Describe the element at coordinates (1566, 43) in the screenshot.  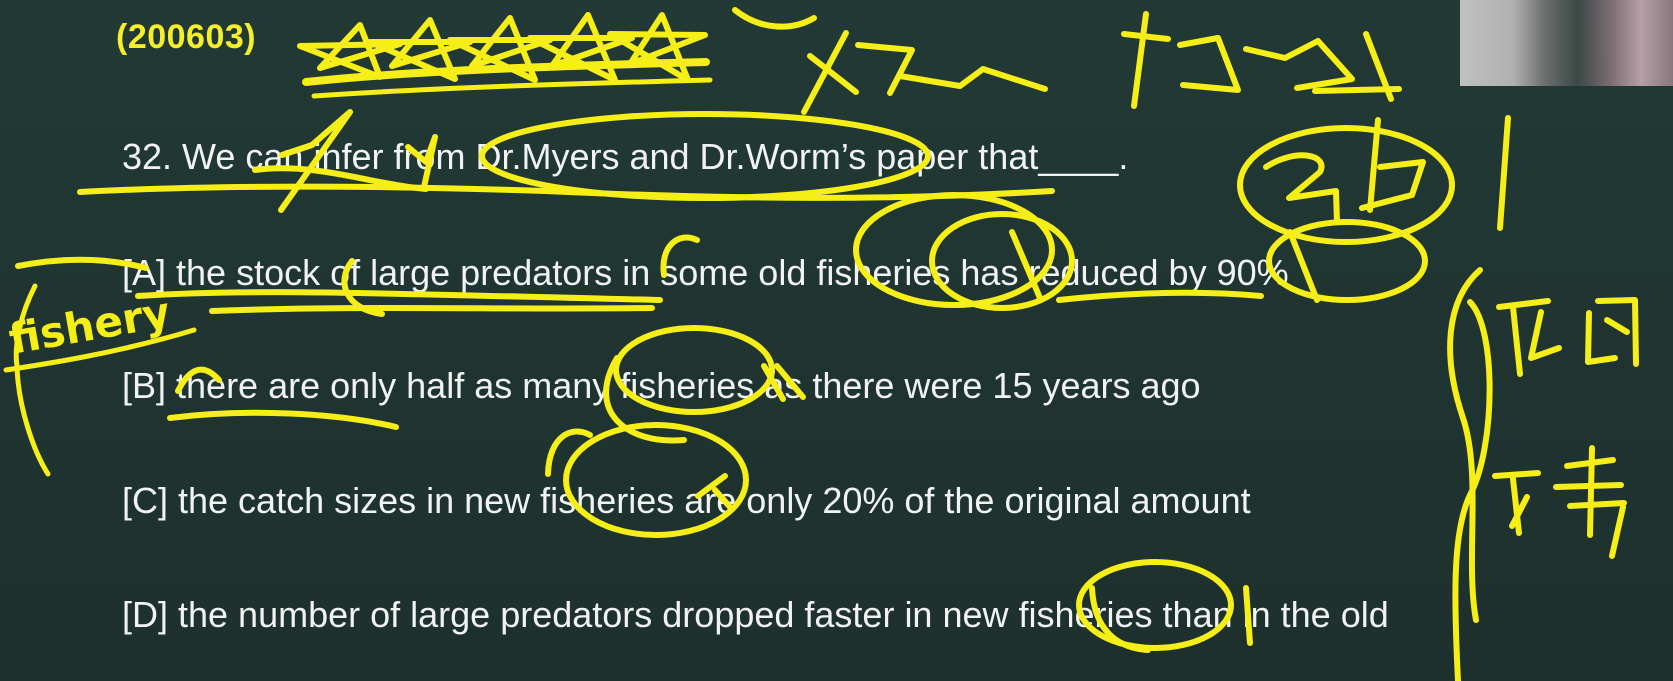
I see `blurred-webcam-thumbnail` at that location.